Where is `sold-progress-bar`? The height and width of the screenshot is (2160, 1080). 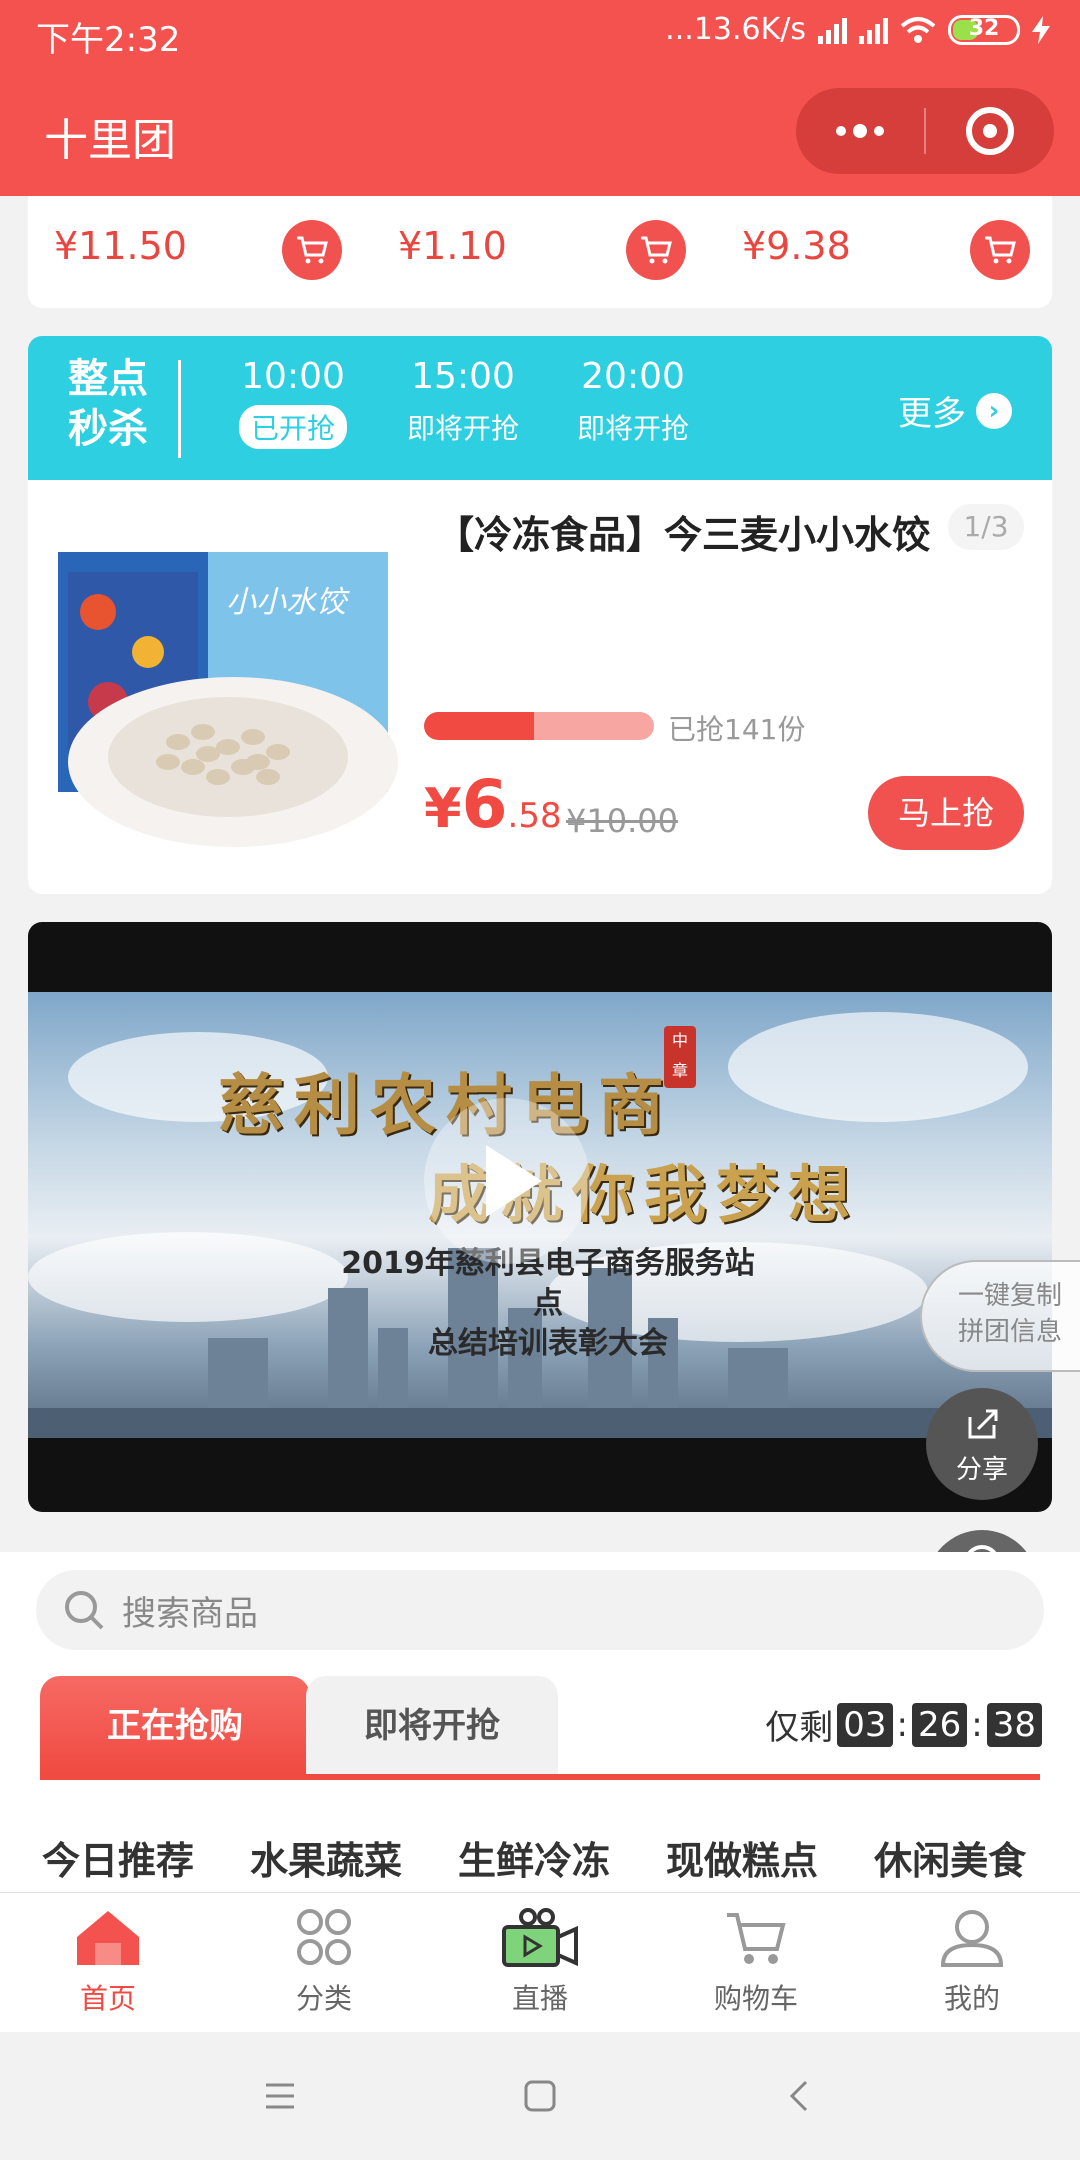
sold-progress-bar is located at coordinates (539, 726).